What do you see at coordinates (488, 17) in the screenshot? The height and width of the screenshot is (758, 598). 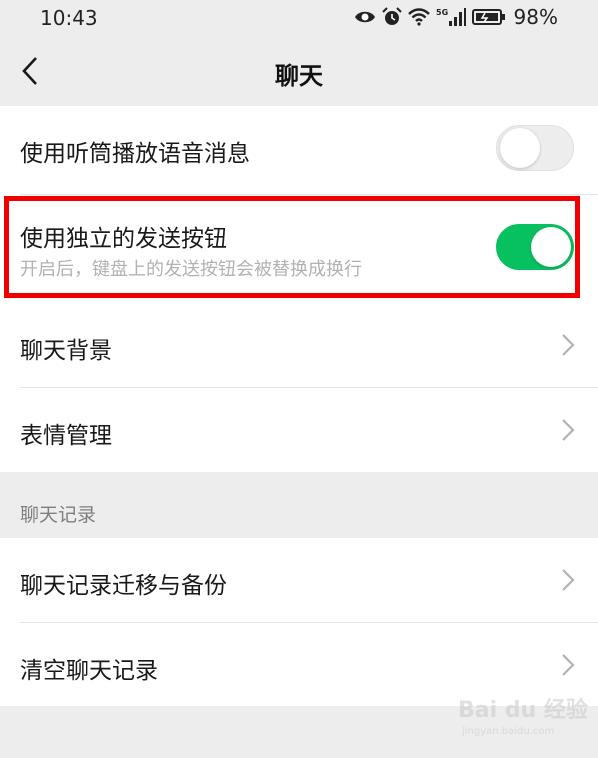 I see `battery-icon` at bounding box center [488, 17].